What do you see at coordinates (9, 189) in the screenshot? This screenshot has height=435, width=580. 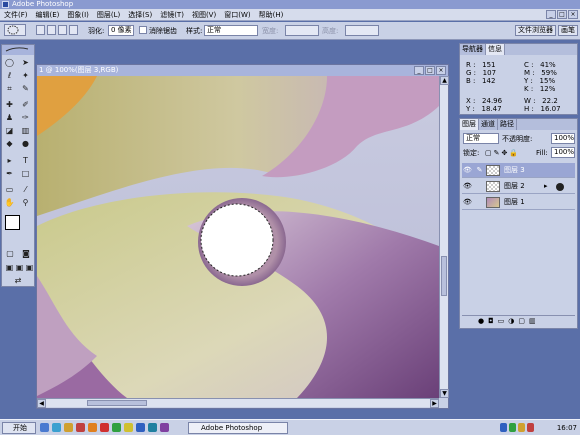 I see `notes-tool: ▭` at bounding box center [9, 189].